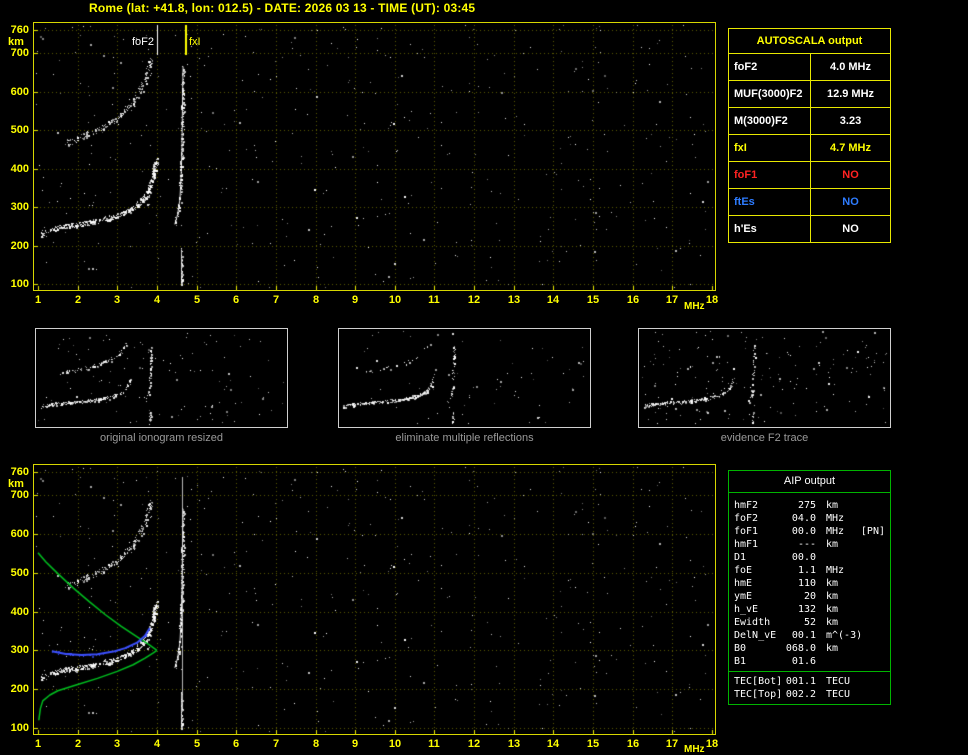 The height and width of the screenshot is (755, 968). What do you see at coordinates (770, 229) in the screenshot?
I see `autoscala-row-label: h'Es` at bounding box center [770, 229].